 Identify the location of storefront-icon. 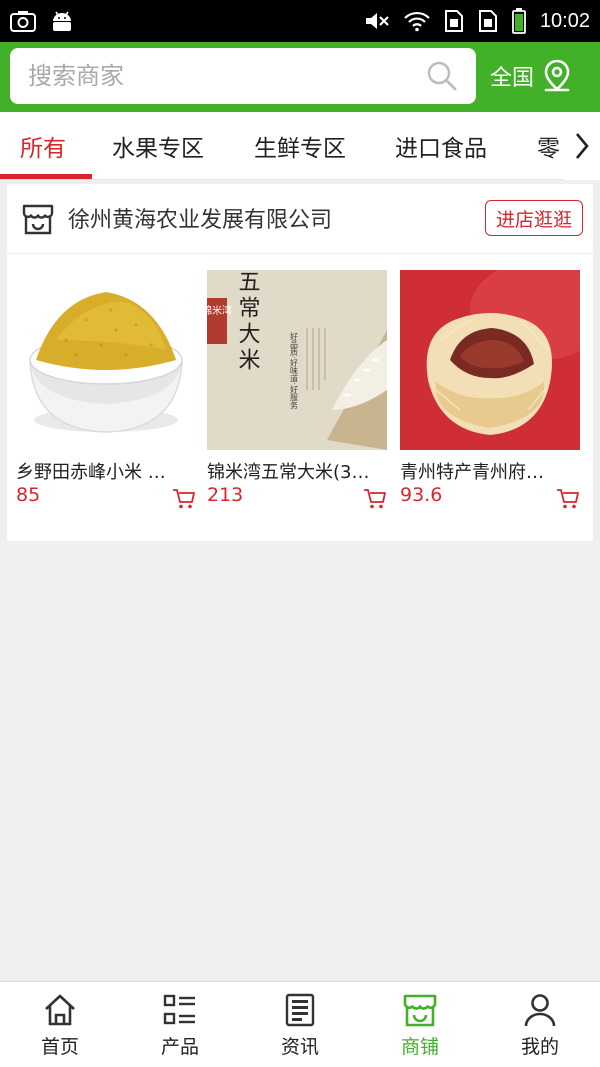
(38, 219).